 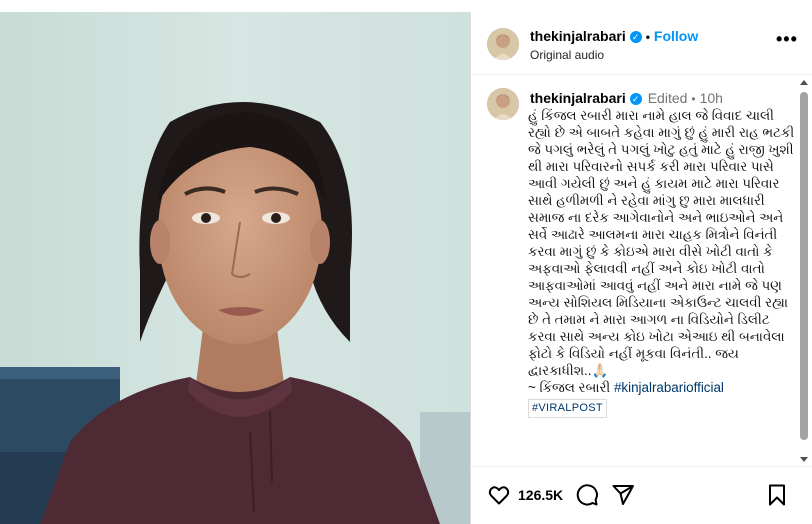 What do you see at coordinates (667, 98) in the screenshot?
I see `edited-label: Edited` at bounding box center [667, 98].